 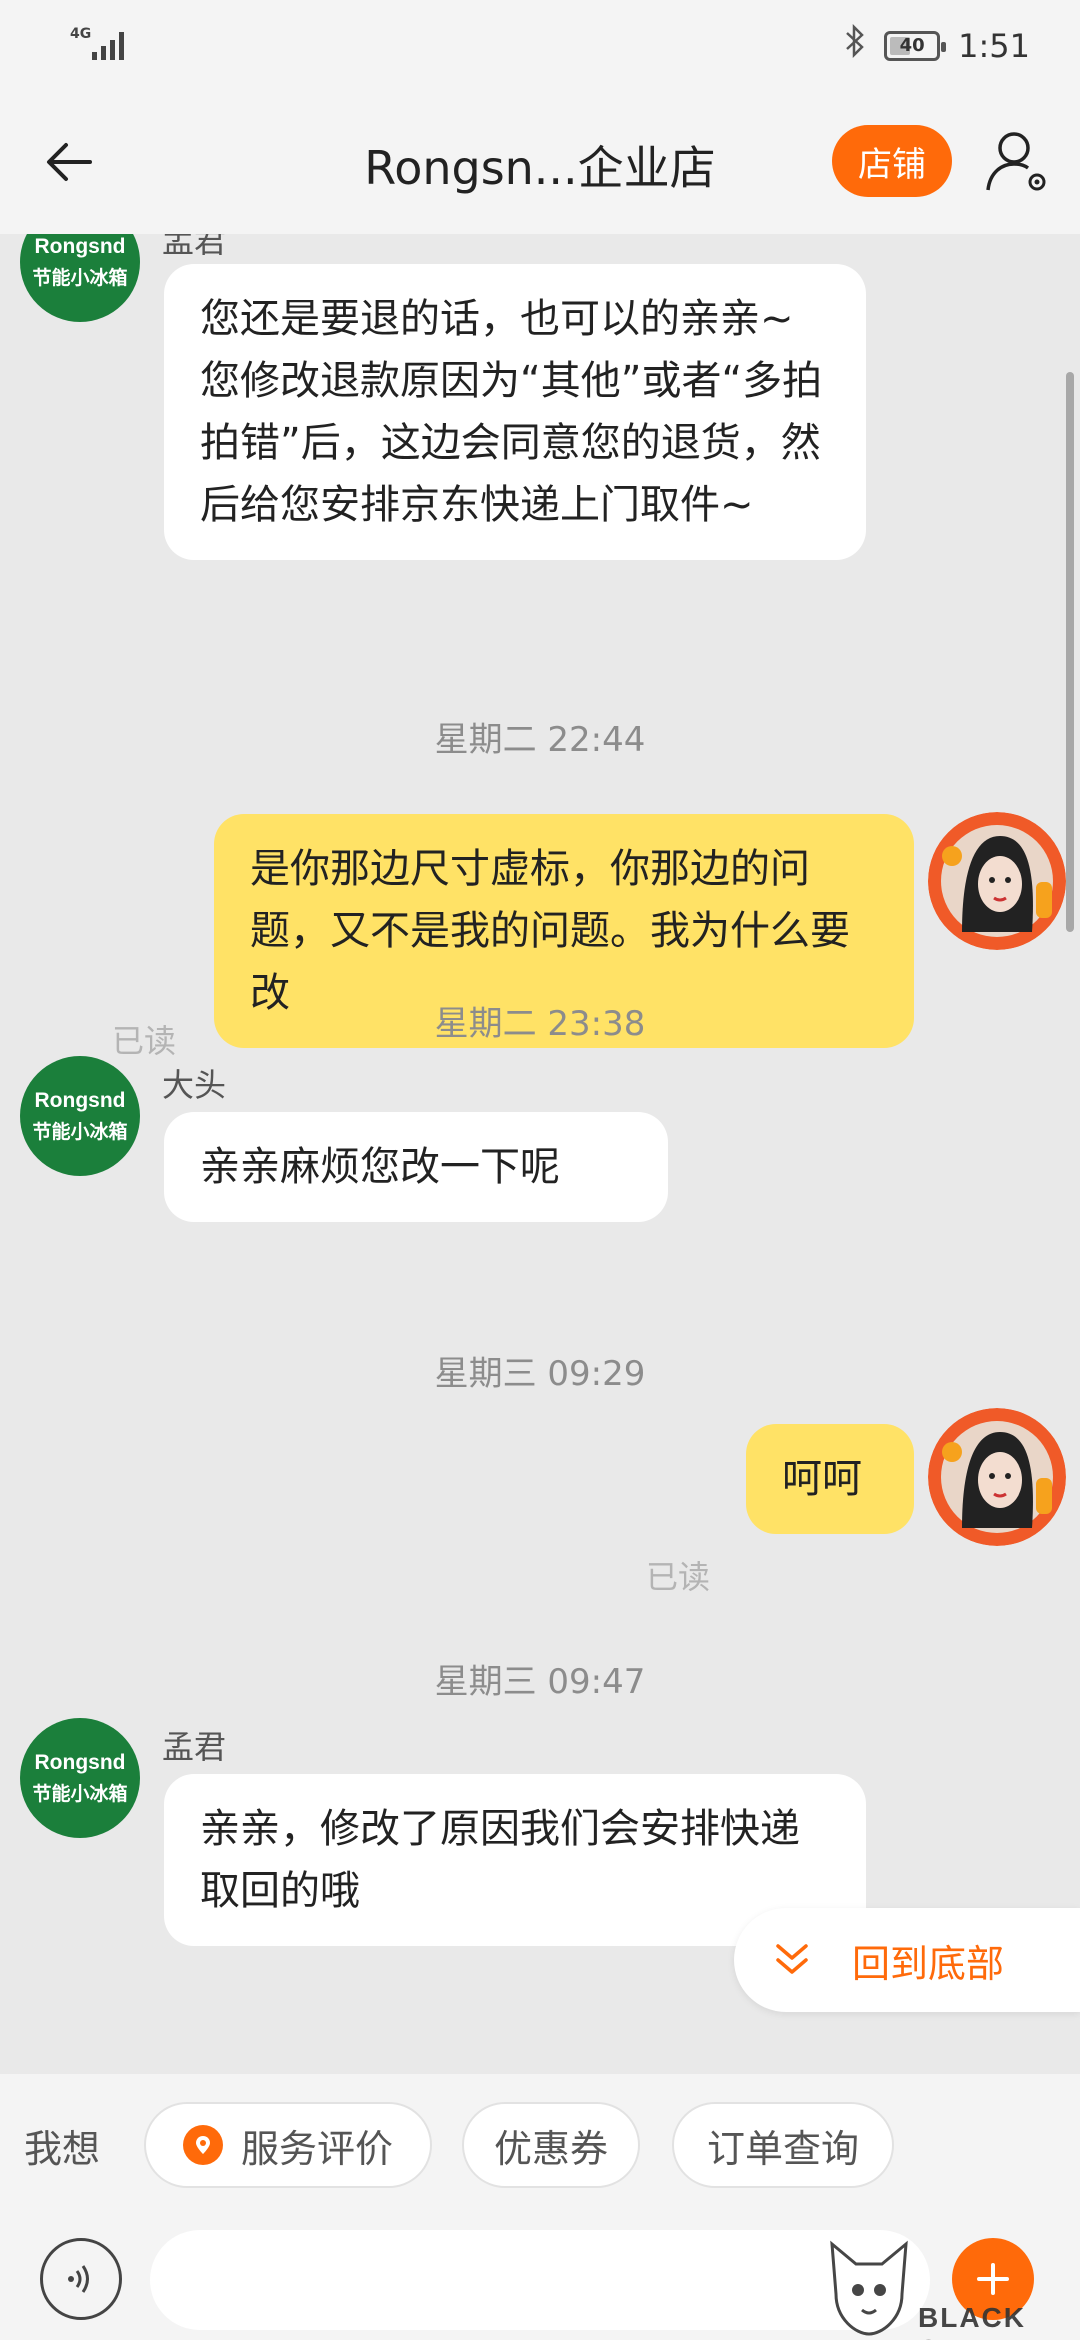 I want to click on scrollbar, so click(x=1070, y=652).